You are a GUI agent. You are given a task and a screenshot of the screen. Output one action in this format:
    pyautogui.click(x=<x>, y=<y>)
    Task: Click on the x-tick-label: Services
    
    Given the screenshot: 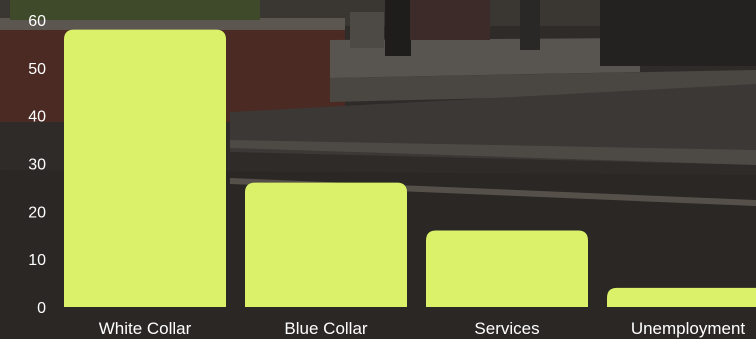 What is the action you would take?
    pyautogui.click(x=506, y=328)
    